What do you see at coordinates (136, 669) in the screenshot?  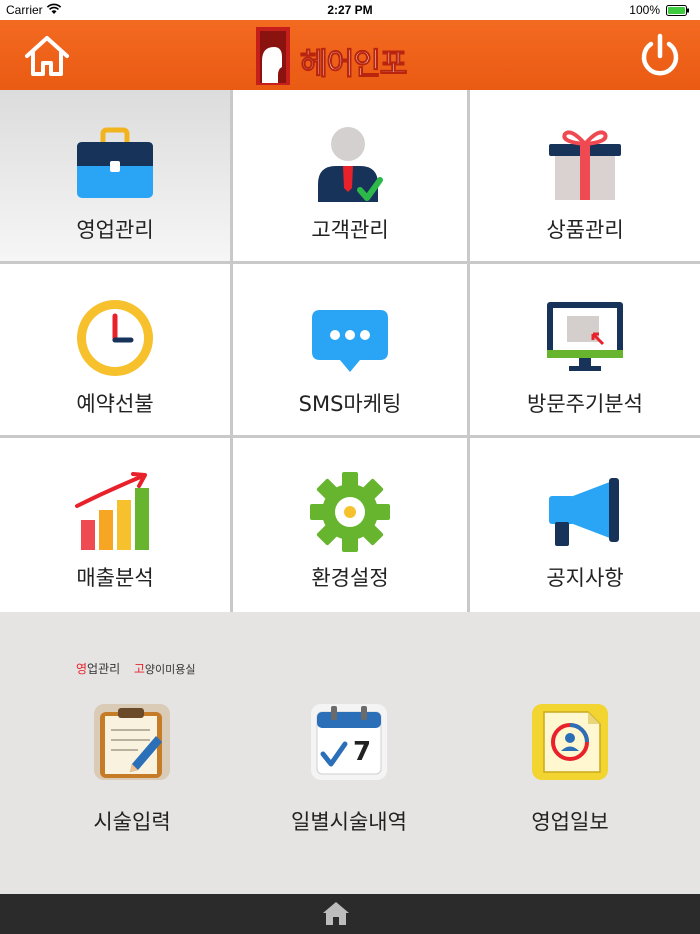 I see `breadcrumb: 영업관리 고양이미용실` at bounding box center [136, 669].